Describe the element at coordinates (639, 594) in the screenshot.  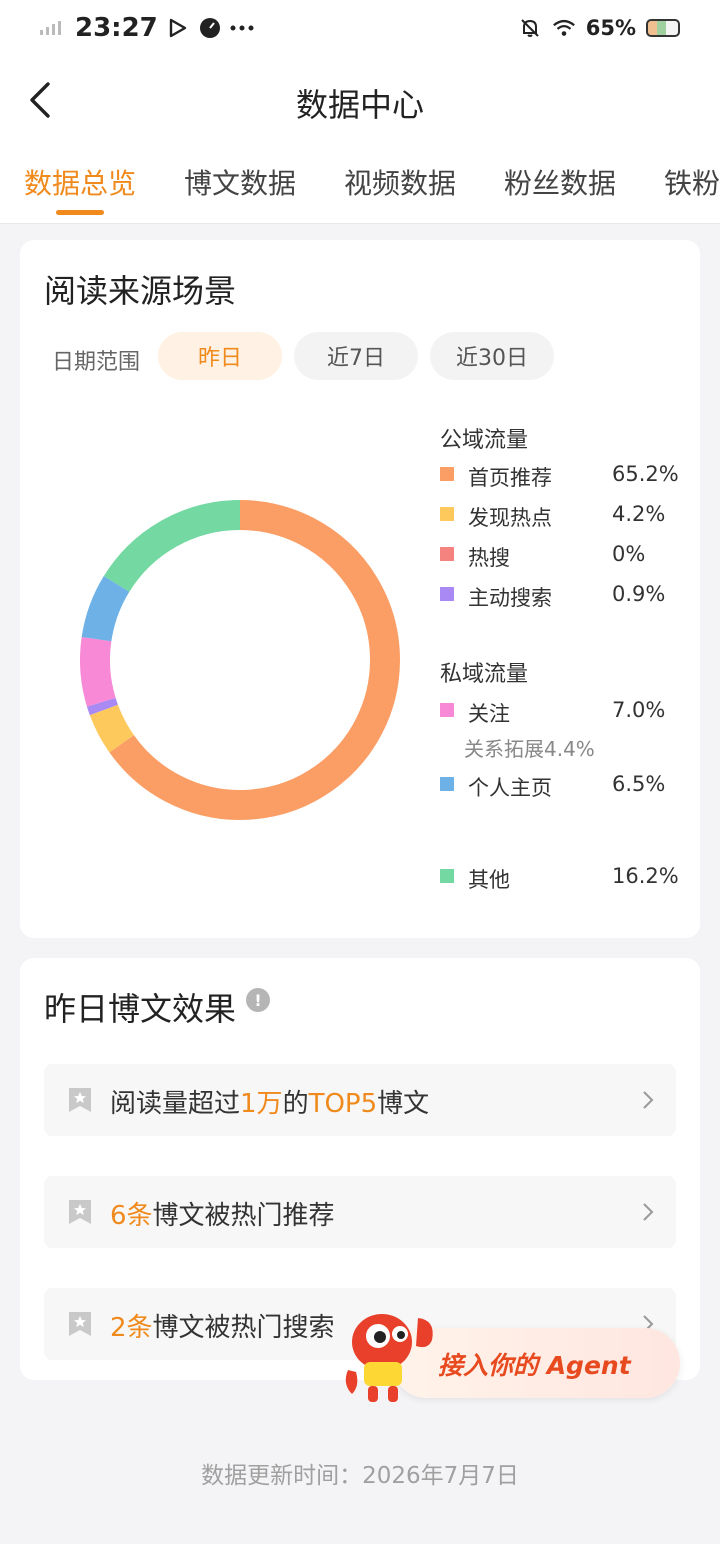
I see `legend-value: 0.9%` at that location.